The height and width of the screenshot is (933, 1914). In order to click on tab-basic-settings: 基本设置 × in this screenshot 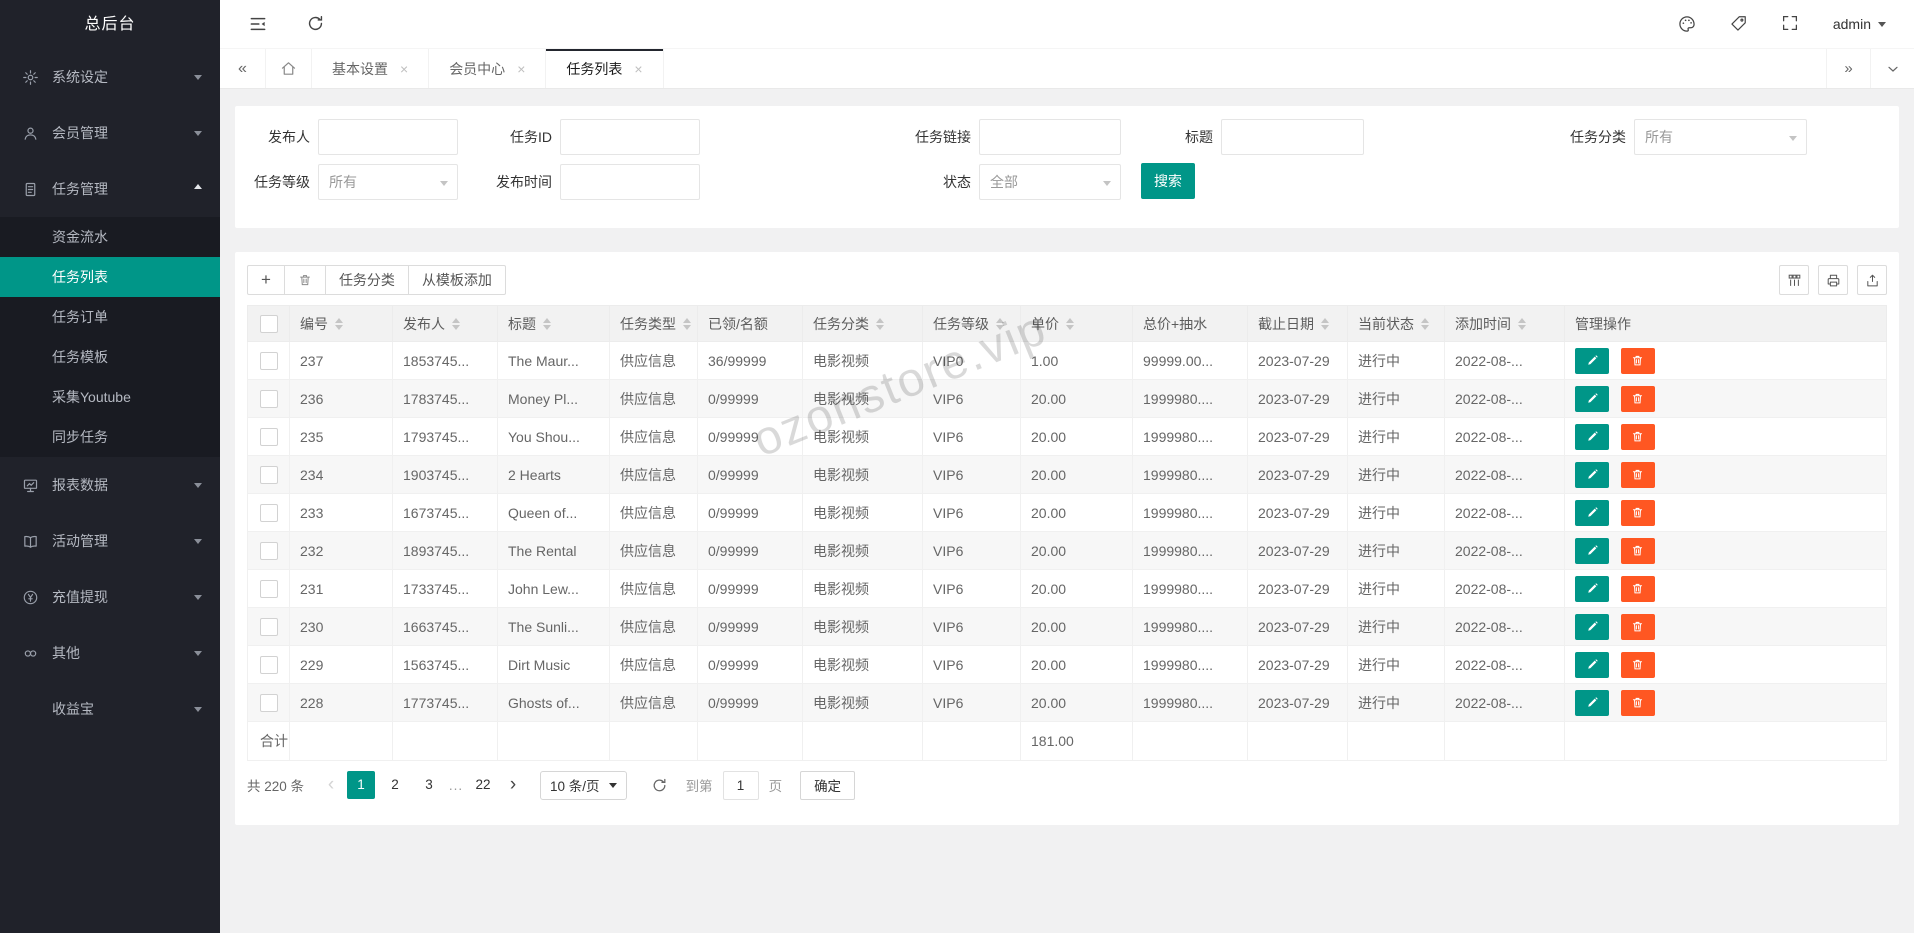, I will do `click(371, 68)`.